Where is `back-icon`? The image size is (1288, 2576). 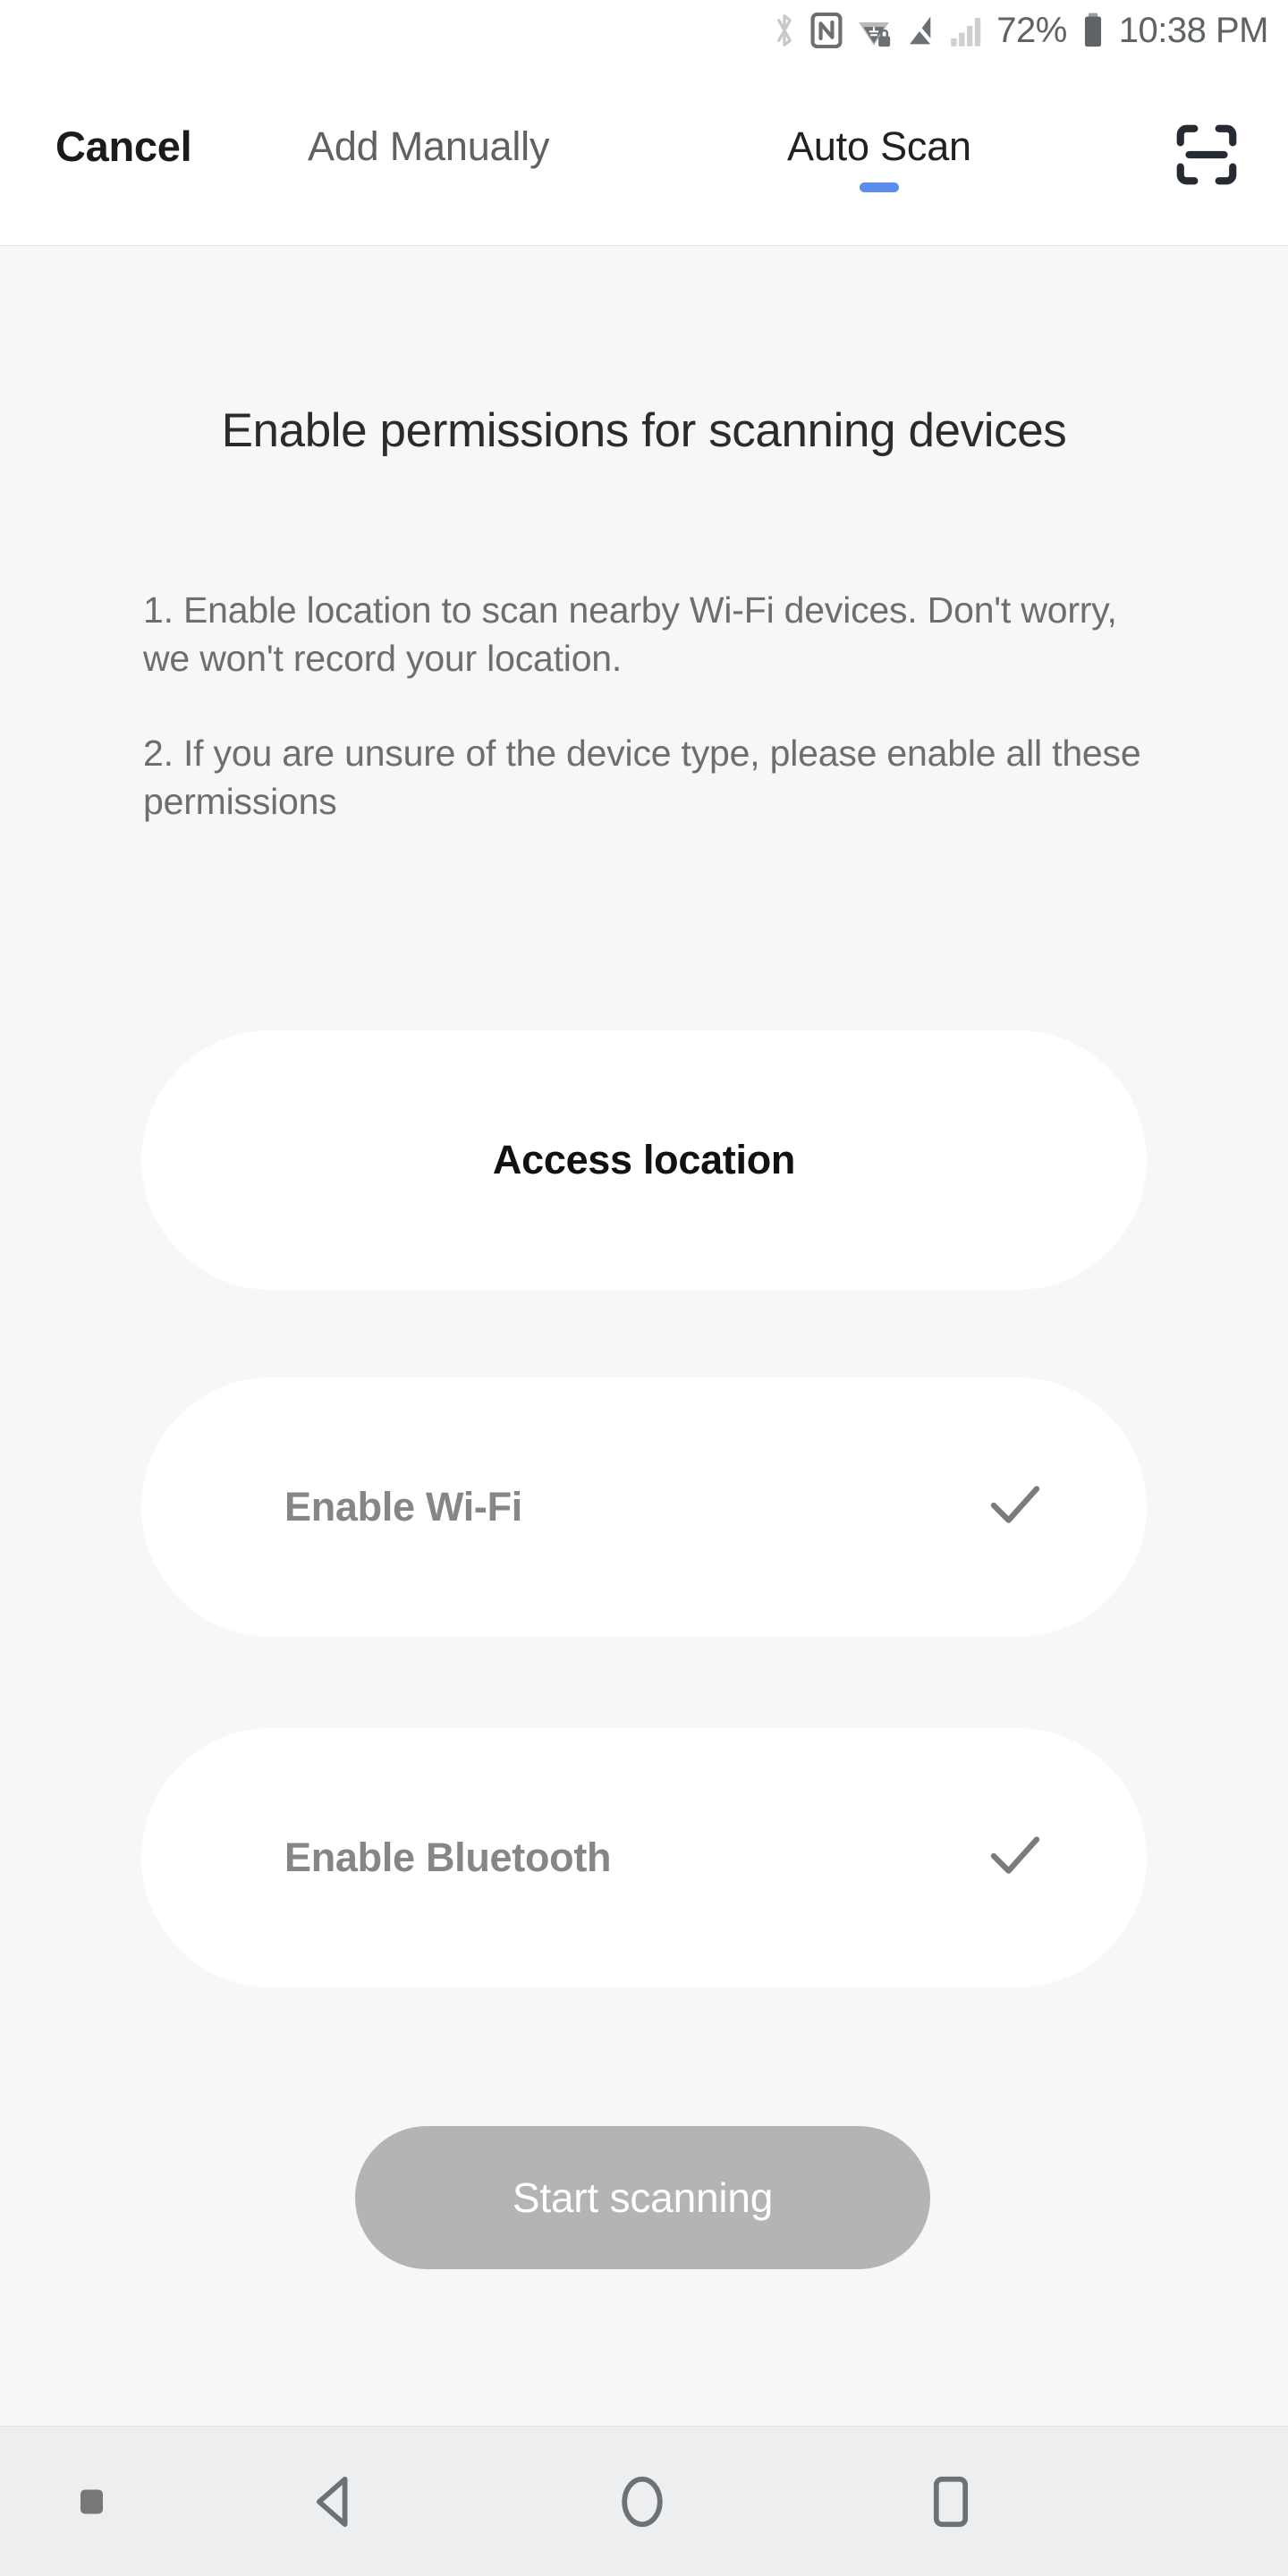
back-icon is located at coordinates (333, 2502).